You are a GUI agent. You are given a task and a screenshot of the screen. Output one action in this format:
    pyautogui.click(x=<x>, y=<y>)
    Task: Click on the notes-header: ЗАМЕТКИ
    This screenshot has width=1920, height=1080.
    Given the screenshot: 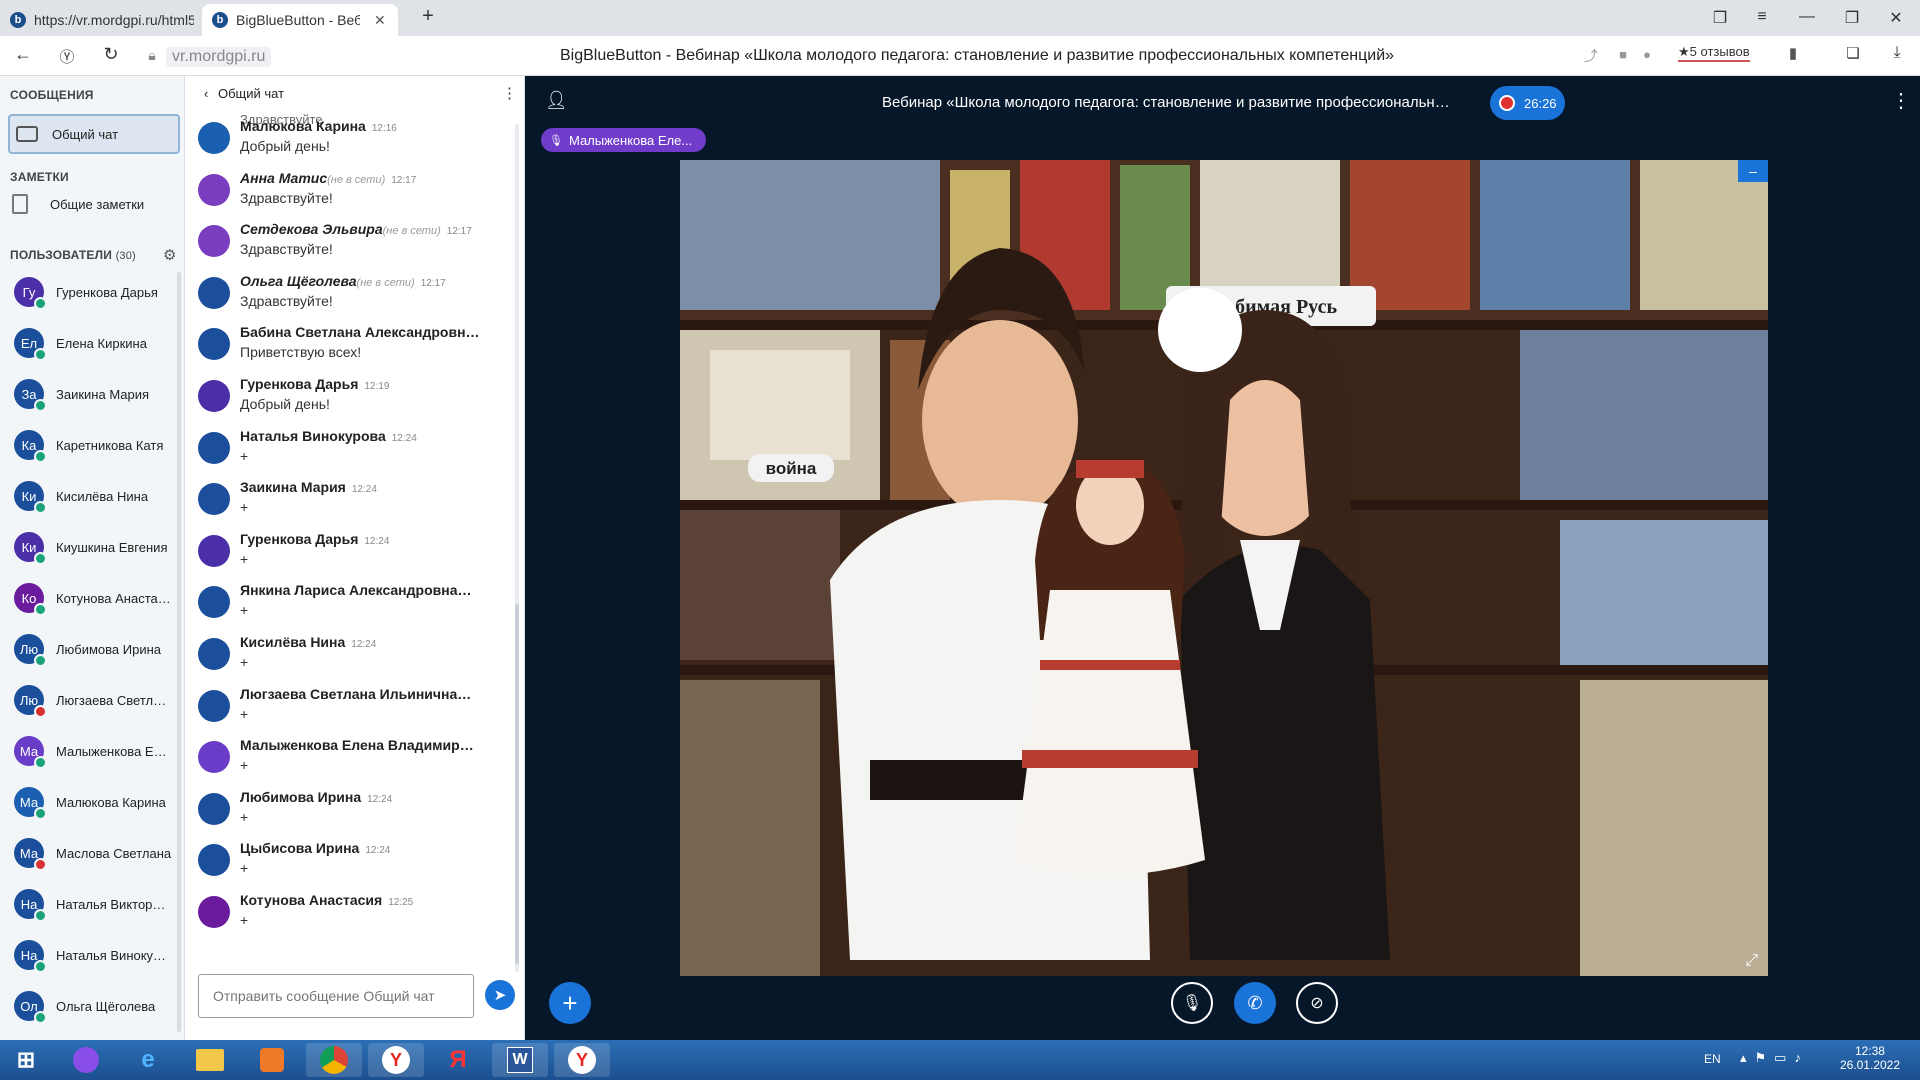 What is the action you would take?
    pyautogui.click(x=39, y=177)
    